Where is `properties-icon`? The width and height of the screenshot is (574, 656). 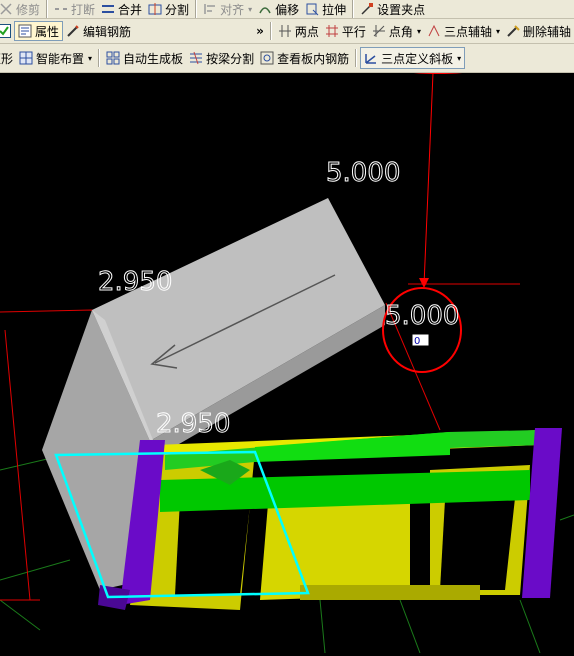
properties-icon is located at coordinates (25, 31).